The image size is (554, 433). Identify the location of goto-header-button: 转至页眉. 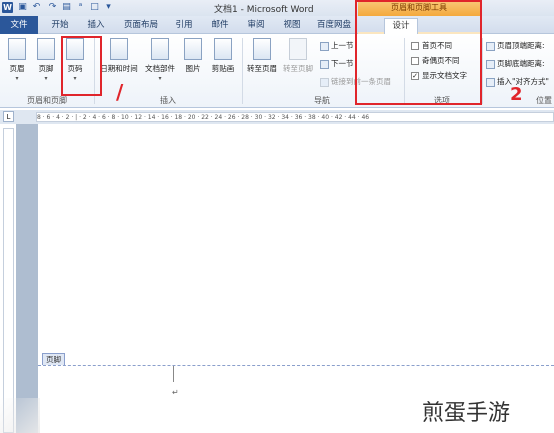
(262, 56).